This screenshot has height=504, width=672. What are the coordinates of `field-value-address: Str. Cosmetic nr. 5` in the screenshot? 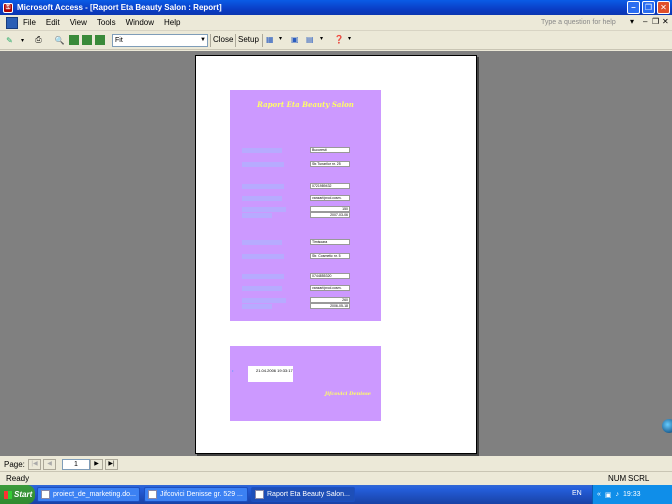 It's located at (330, 256).